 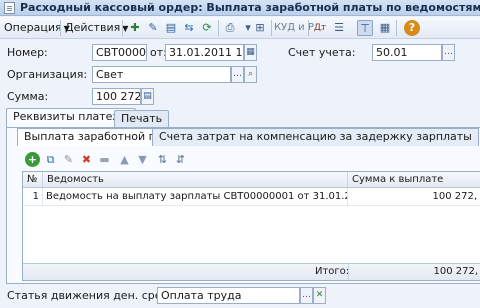 I want to click on copy-row-icon: ⧉, so click(x=50, y=159).